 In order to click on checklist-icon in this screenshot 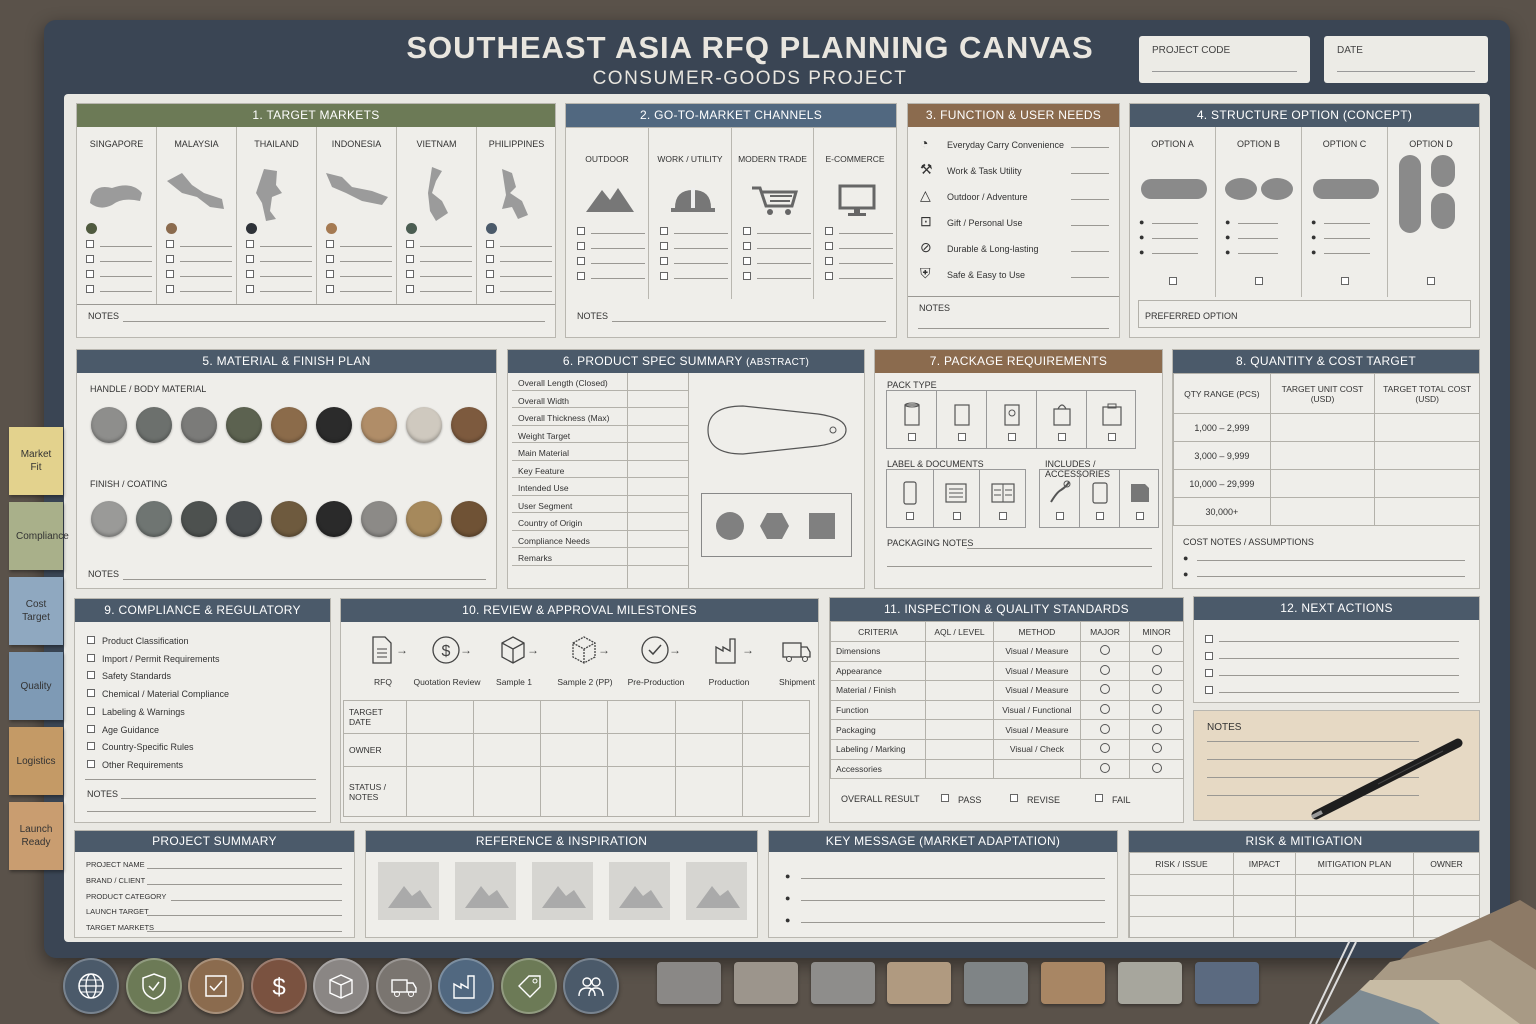, I will do `click(216, 986)`.